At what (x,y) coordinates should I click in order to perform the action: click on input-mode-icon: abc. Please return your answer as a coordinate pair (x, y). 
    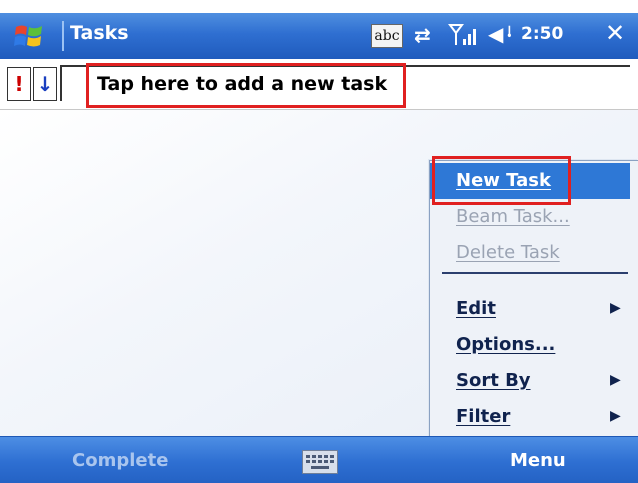
    Looking at the image, I should click on (387, 36).